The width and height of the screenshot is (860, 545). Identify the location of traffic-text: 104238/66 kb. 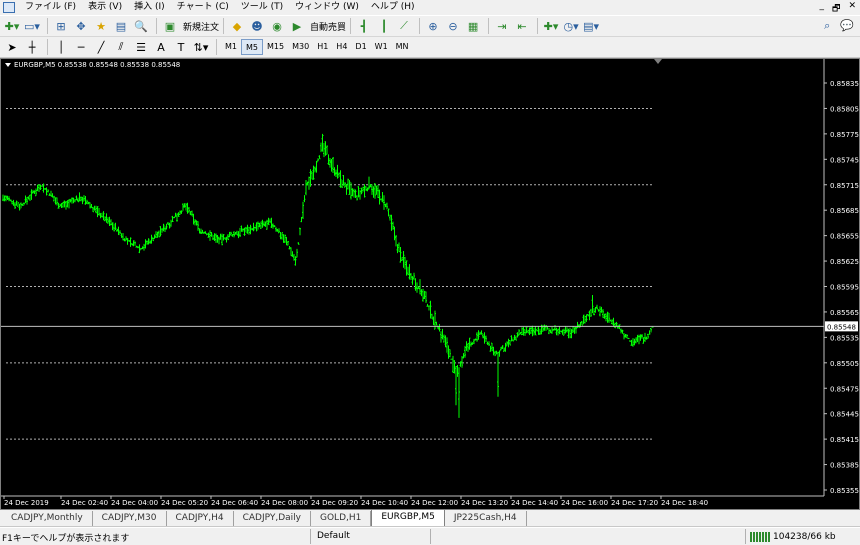
(804, 536).